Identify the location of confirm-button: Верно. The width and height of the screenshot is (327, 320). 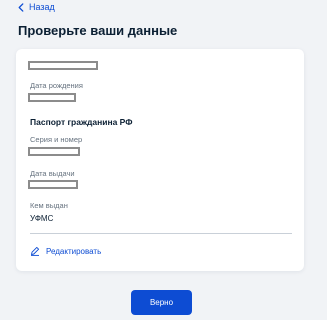
(161, 302).